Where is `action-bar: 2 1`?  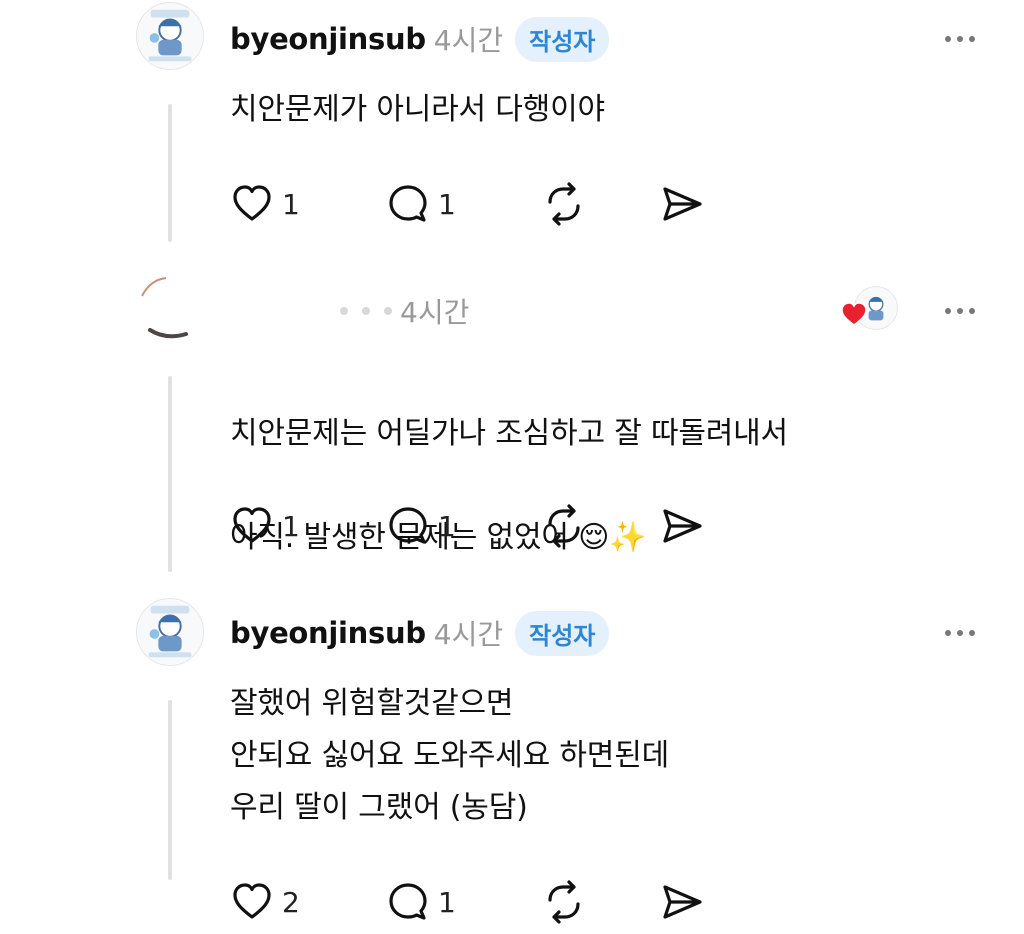
action-bar: 2 1 is located at coordinates (467, 902).